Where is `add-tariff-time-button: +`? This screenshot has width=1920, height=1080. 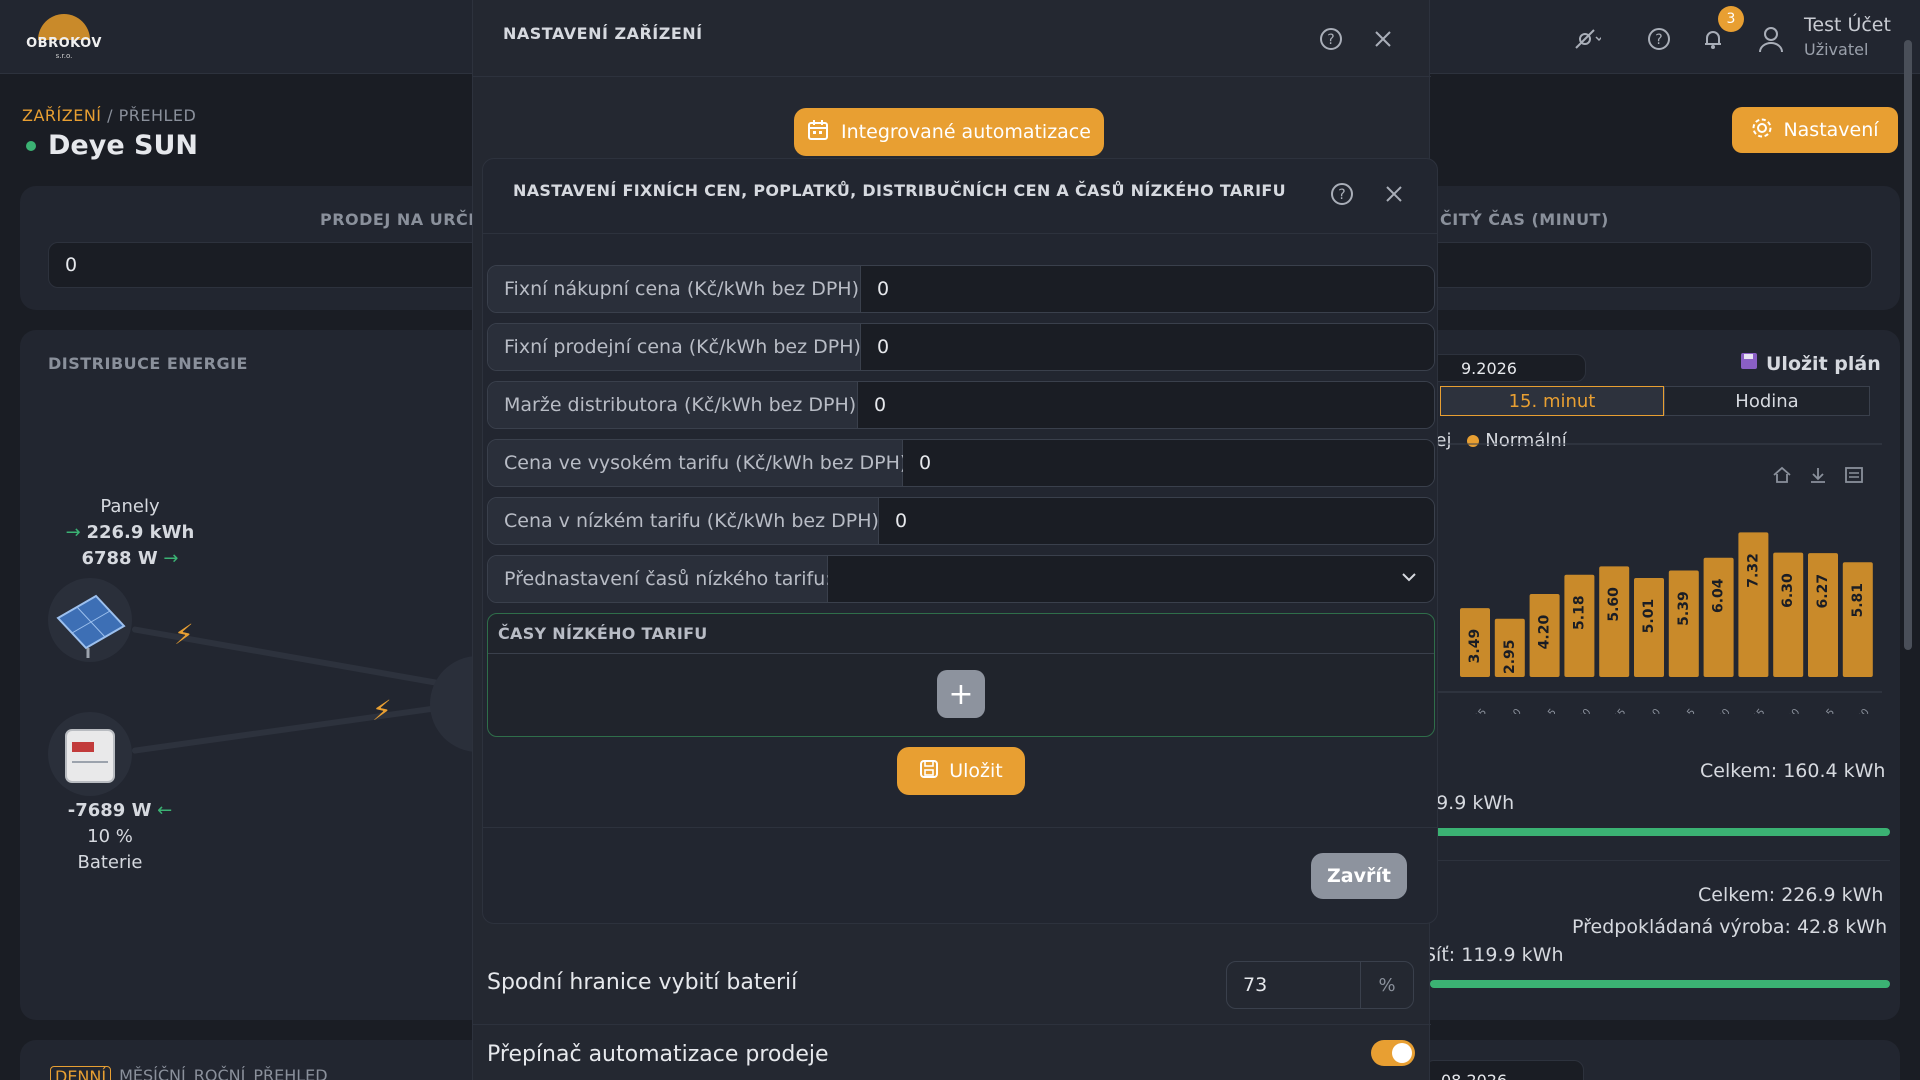
add-tariff-time-button: + is located at coordinates (961, 694).